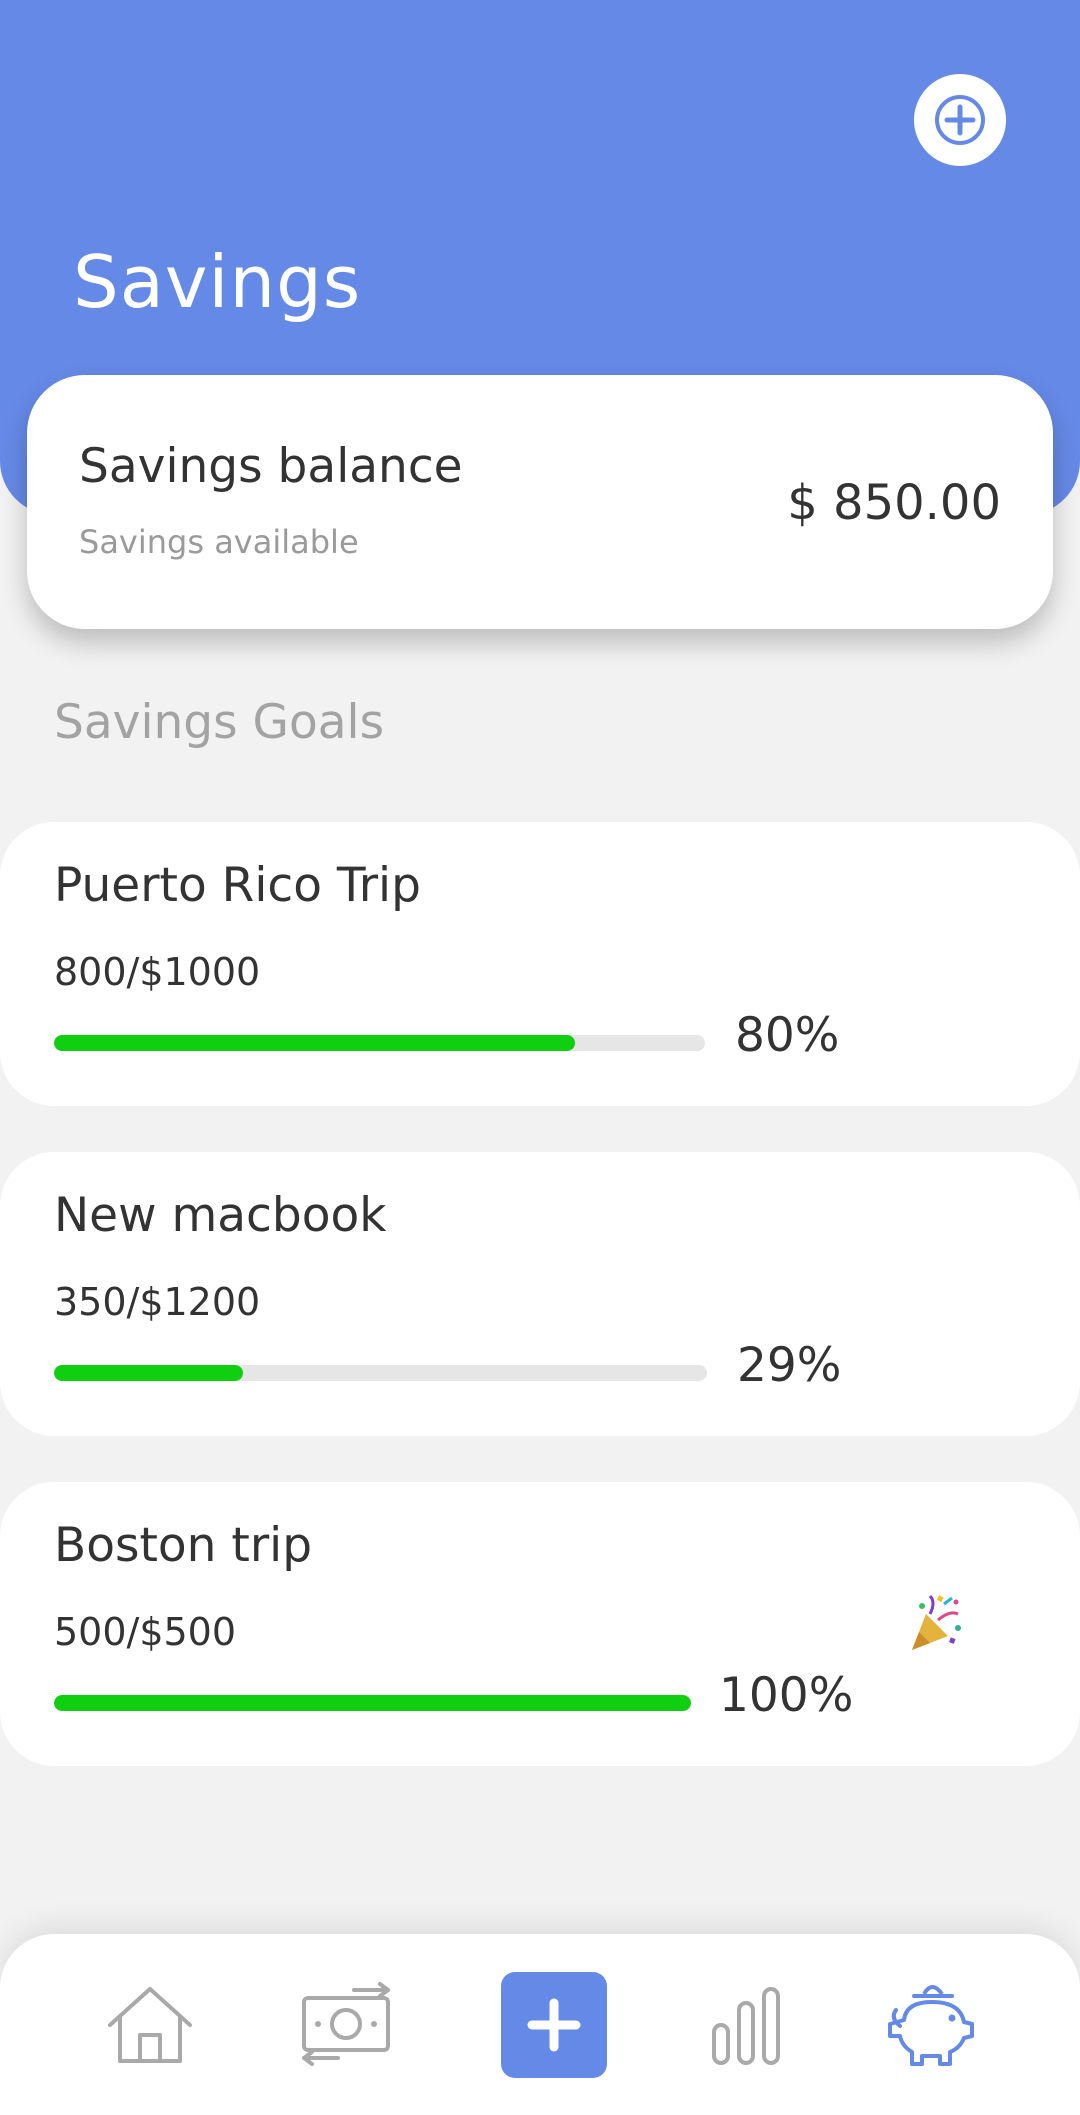 Image resolution: width=1080 pixels, height=2115 pixels. I want to click on add-goal-button, so click(960, 120).